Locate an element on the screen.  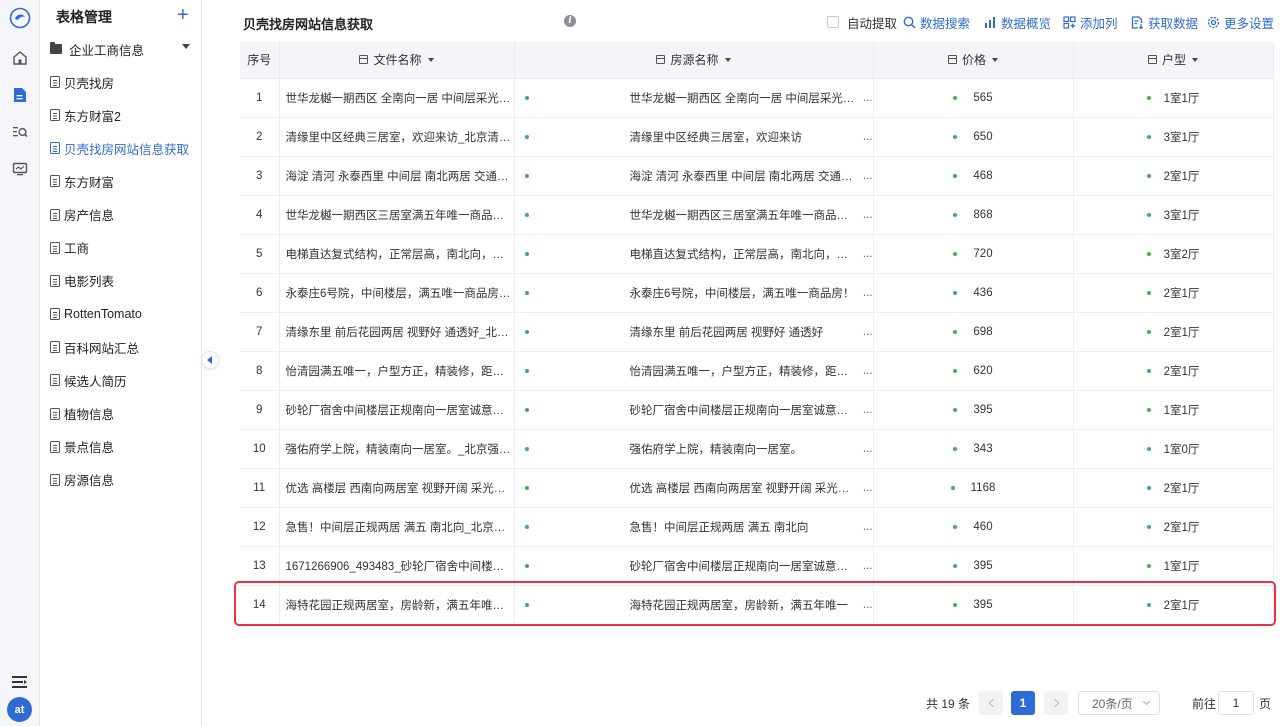
cell-file-name: 世华龙樾一期西区三居室满五年唯一商品房小区环境好 is located at coordinates (397, 215).